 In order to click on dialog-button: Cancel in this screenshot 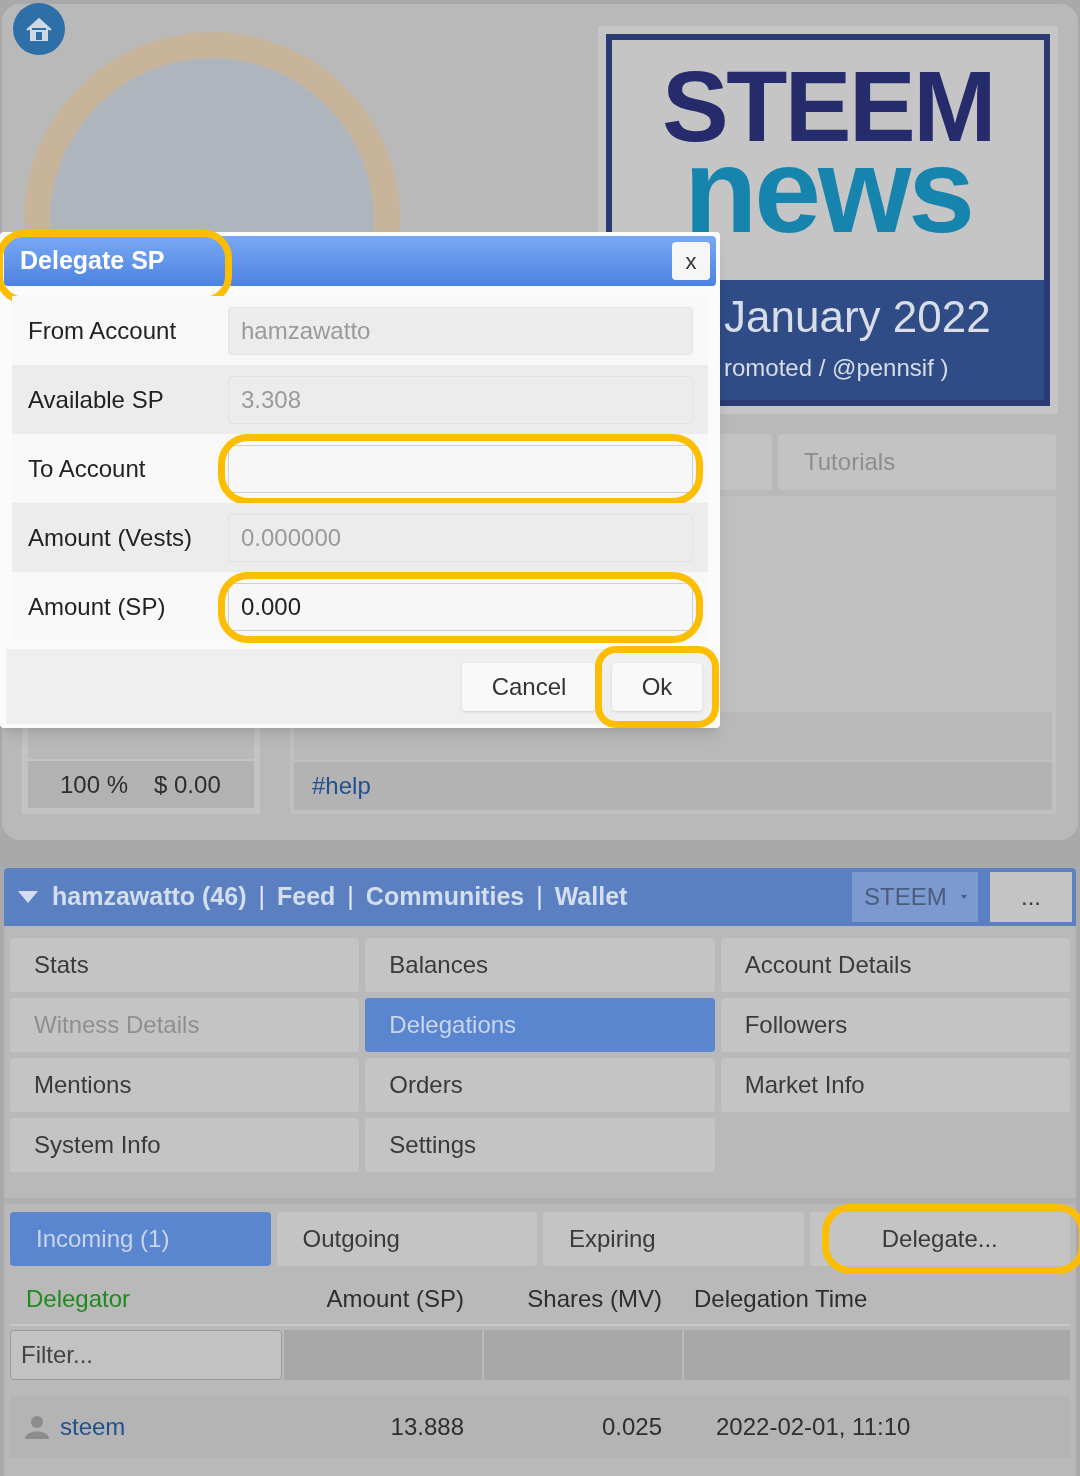, I will do `click(529, 686)`.